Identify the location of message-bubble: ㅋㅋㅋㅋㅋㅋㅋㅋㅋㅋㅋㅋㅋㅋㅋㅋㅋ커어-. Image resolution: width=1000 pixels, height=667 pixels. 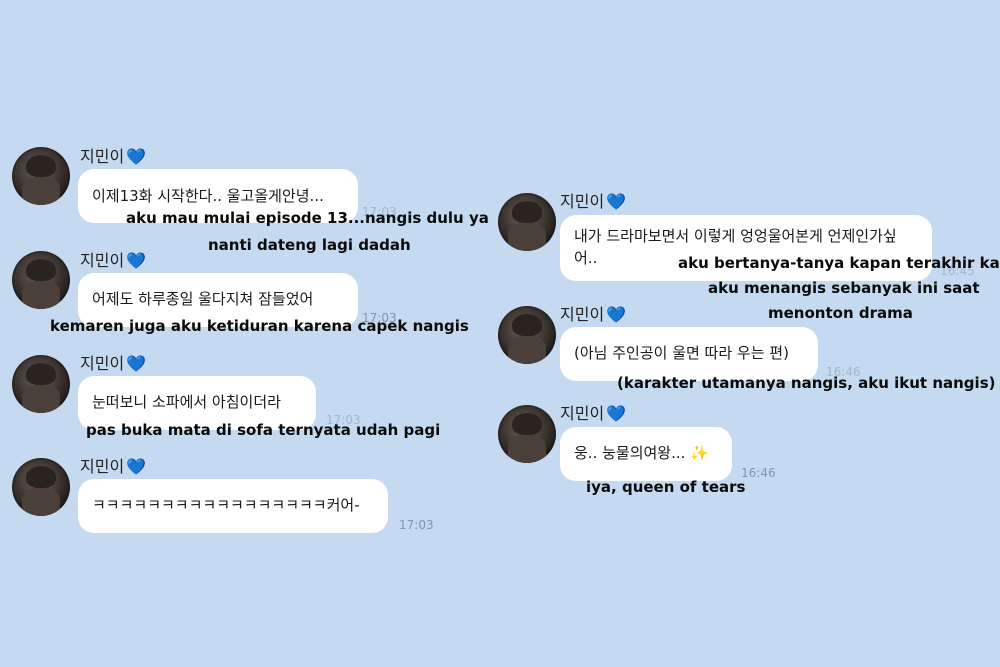
(233, 506).